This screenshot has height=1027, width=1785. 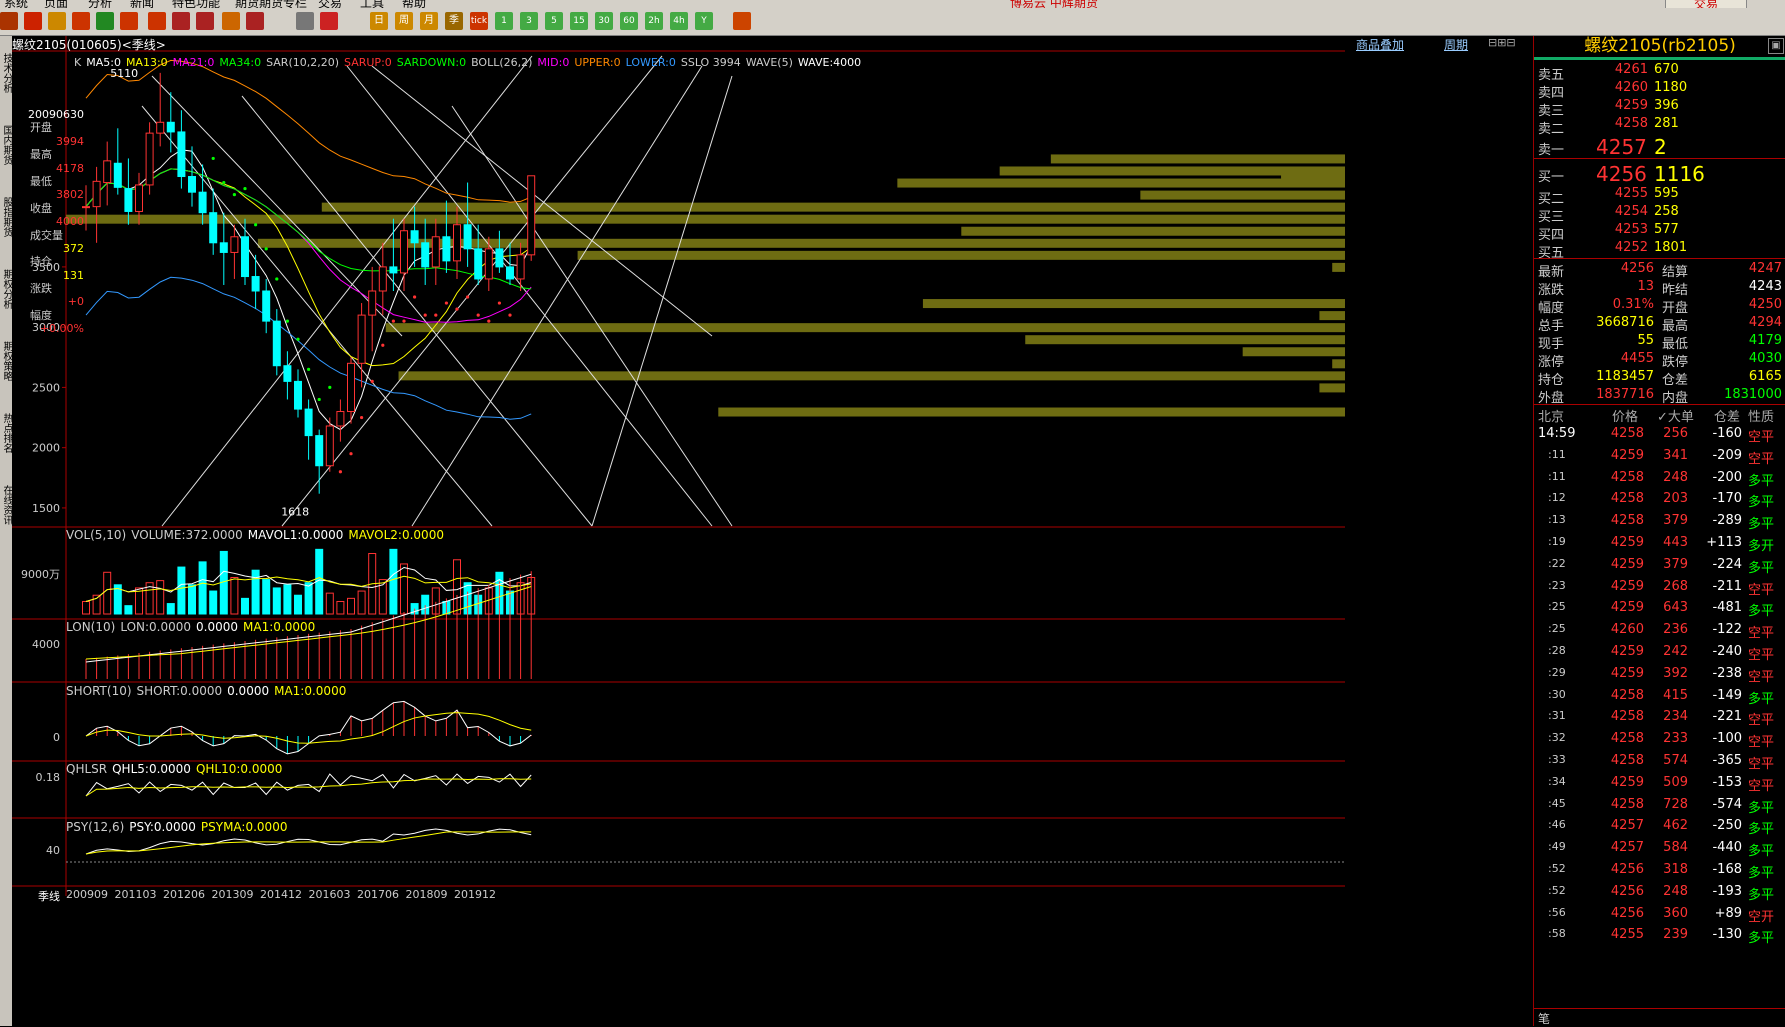 What do you see at coordinates (1551, 362) in the screenshot?
I see `stat-label: 涨停` at bounding box center [1551, 362].